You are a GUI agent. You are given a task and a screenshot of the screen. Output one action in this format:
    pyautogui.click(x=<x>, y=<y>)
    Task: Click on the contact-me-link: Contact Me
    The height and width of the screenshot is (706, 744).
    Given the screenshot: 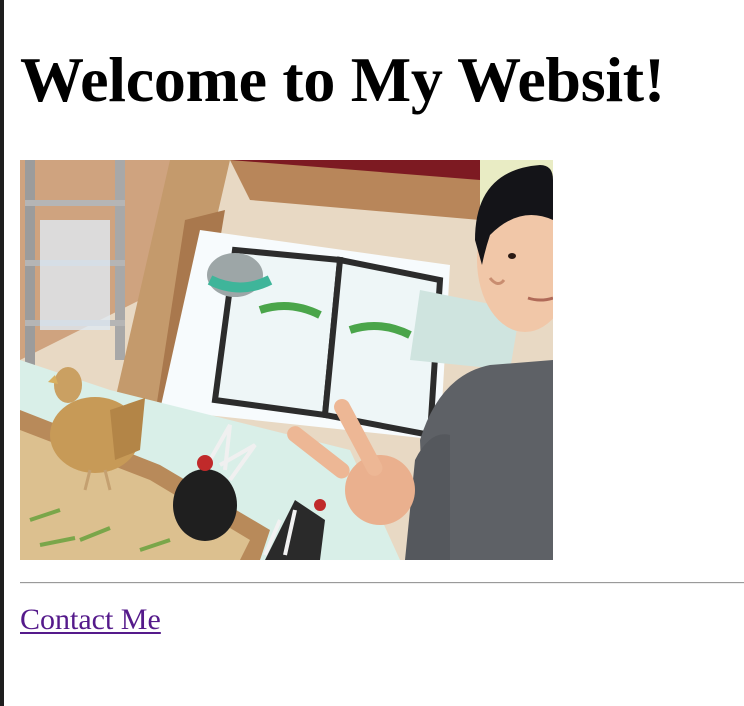 What is the action you would take?
    pyautogui.click(x=90, y=620)
    